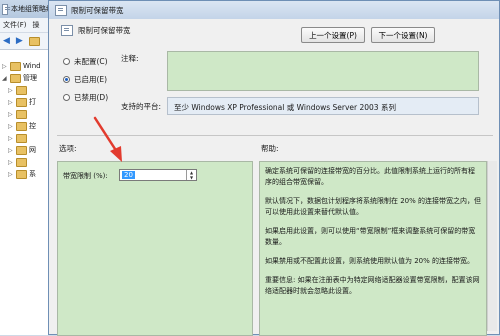 The width and height of the screenshot is (500, 336). Describe the element at coordinates (274, 10) in the screenshot. I see `dialog-titlebar: 限制可保留带宽` at that location.